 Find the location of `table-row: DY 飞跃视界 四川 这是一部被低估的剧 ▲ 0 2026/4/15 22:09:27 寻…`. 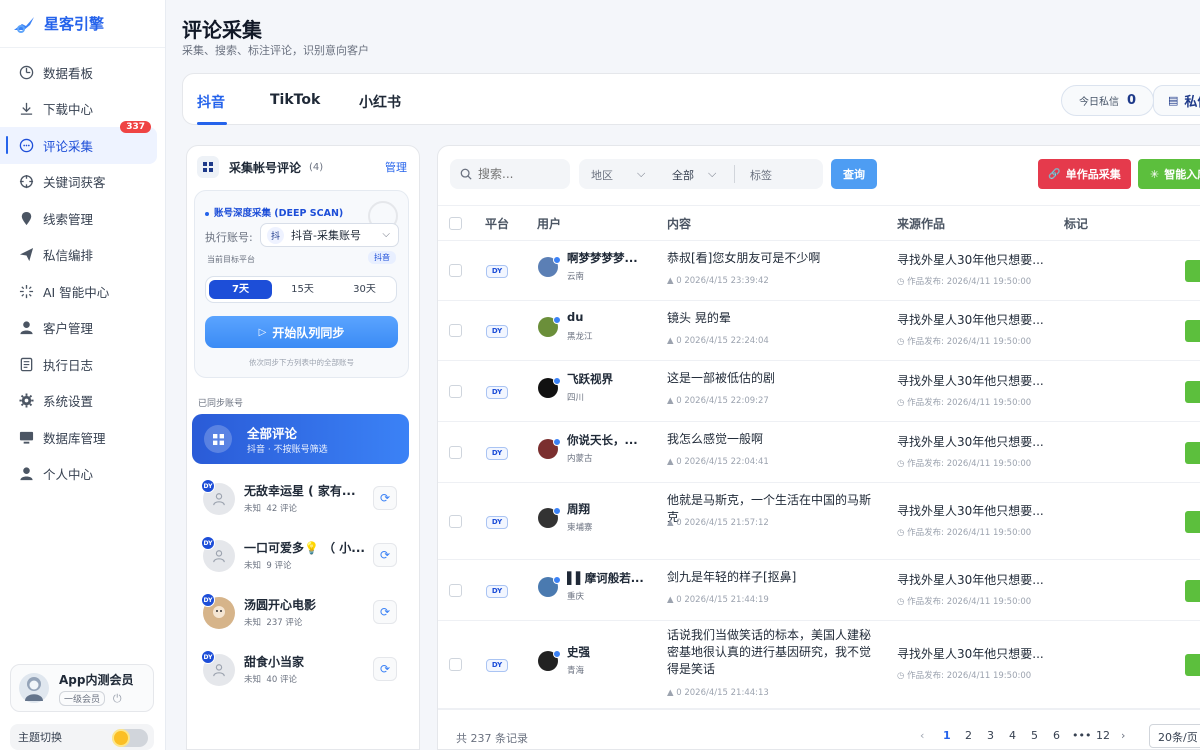

table-row: DY 飞跃视界 四川 这是一部被低估的剧 ▲ 0 2026/4/15 22:09:27 寻… is located at coordinates (819, 391).